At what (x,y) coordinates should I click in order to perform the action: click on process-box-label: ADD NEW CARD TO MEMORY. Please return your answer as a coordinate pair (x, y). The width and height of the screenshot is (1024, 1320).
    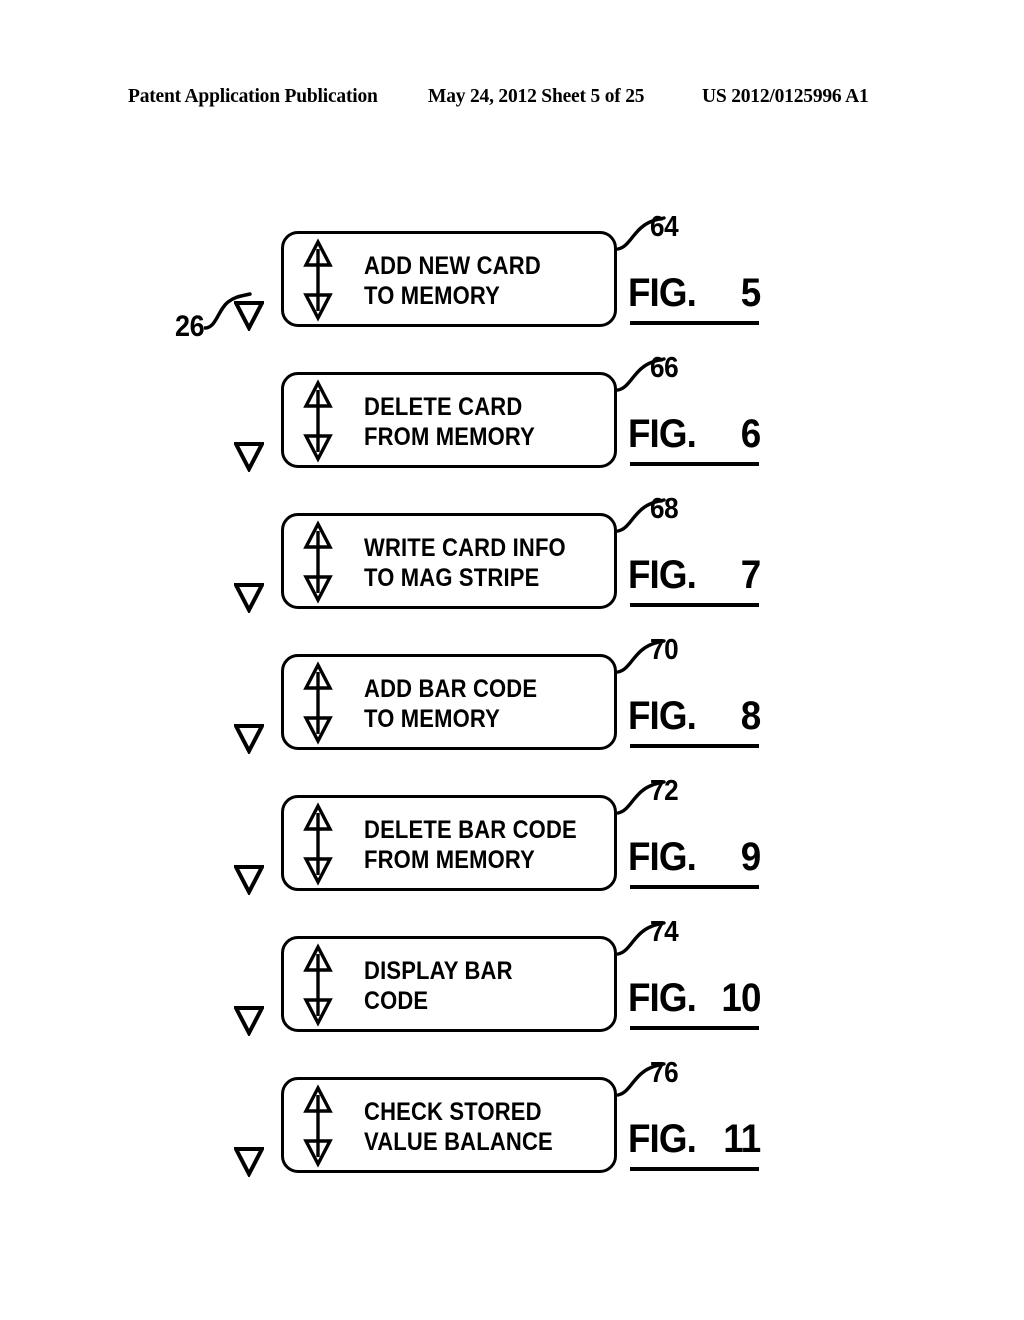
    Looking at the image, I should click on (452, 281).